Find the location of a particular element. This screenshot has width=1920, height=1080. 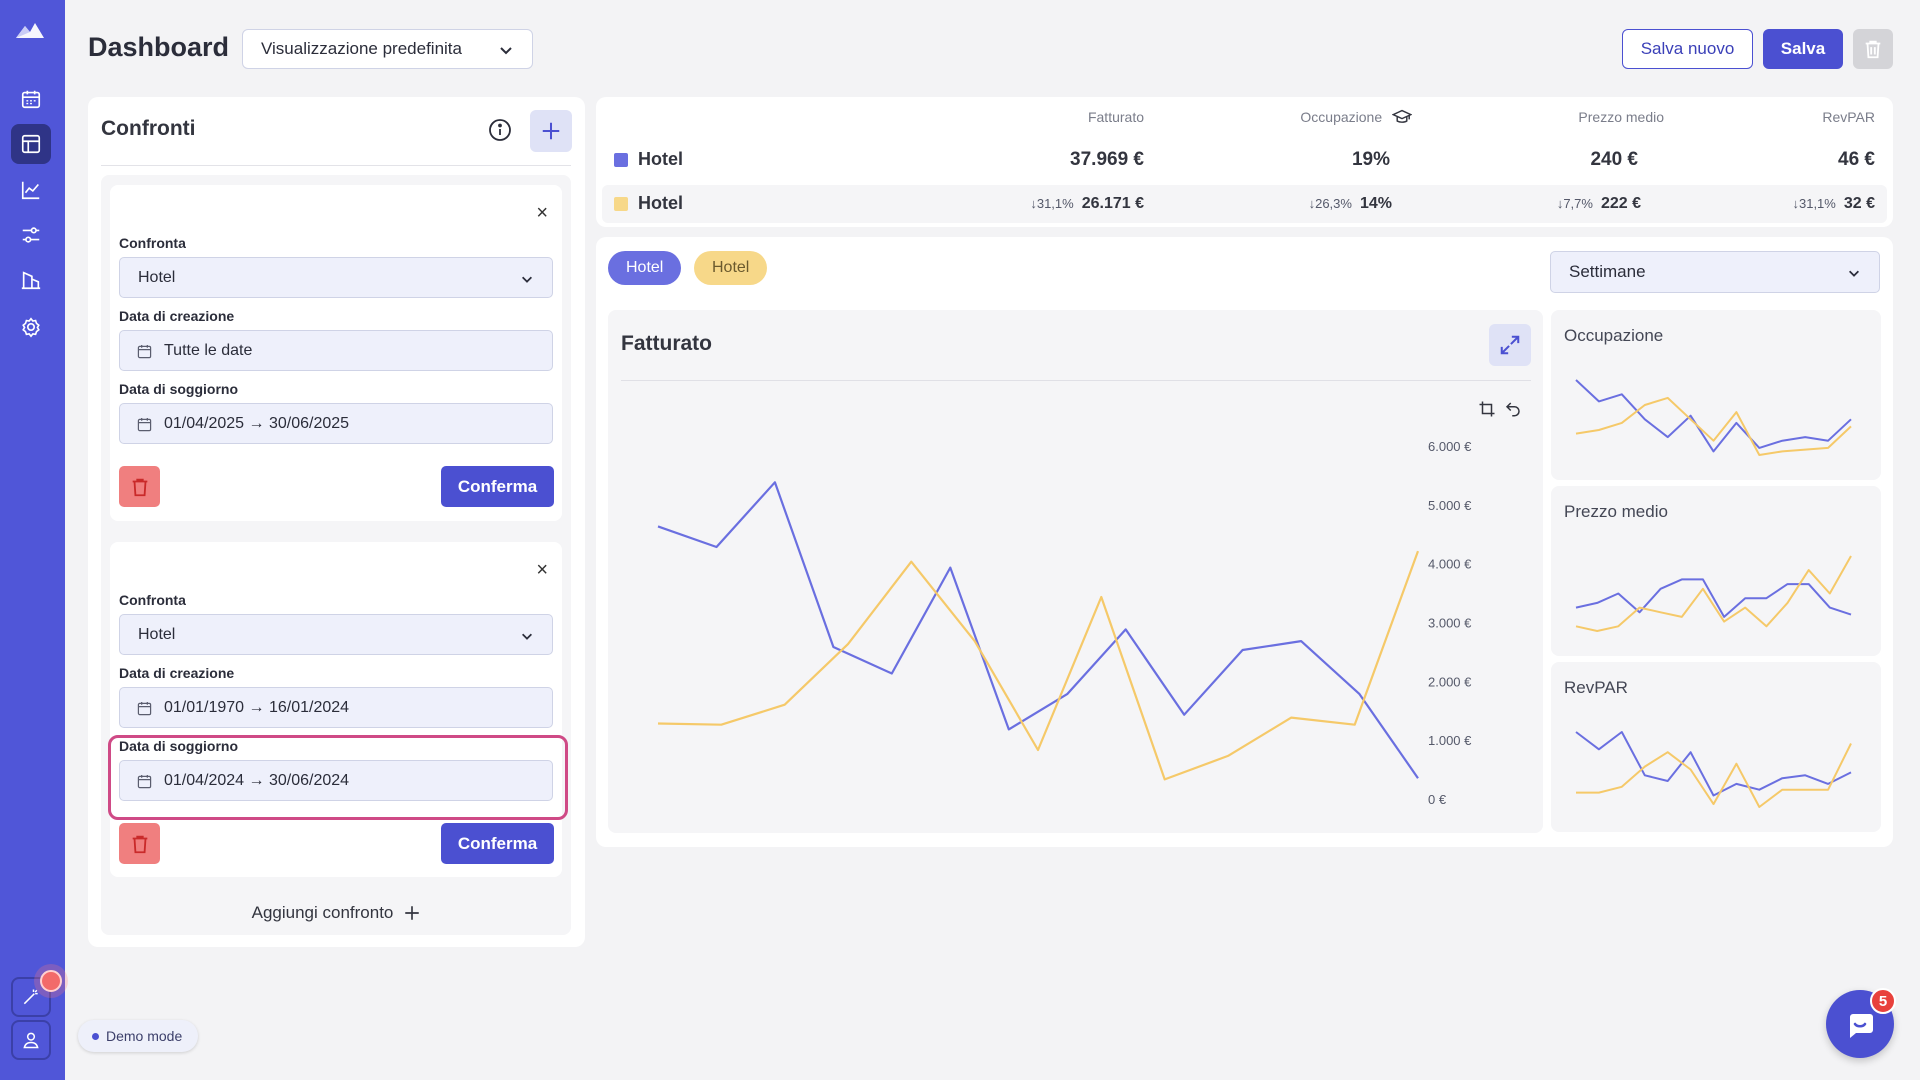

series-pill-hotel: Hotel is located at coordinates (645, 268).